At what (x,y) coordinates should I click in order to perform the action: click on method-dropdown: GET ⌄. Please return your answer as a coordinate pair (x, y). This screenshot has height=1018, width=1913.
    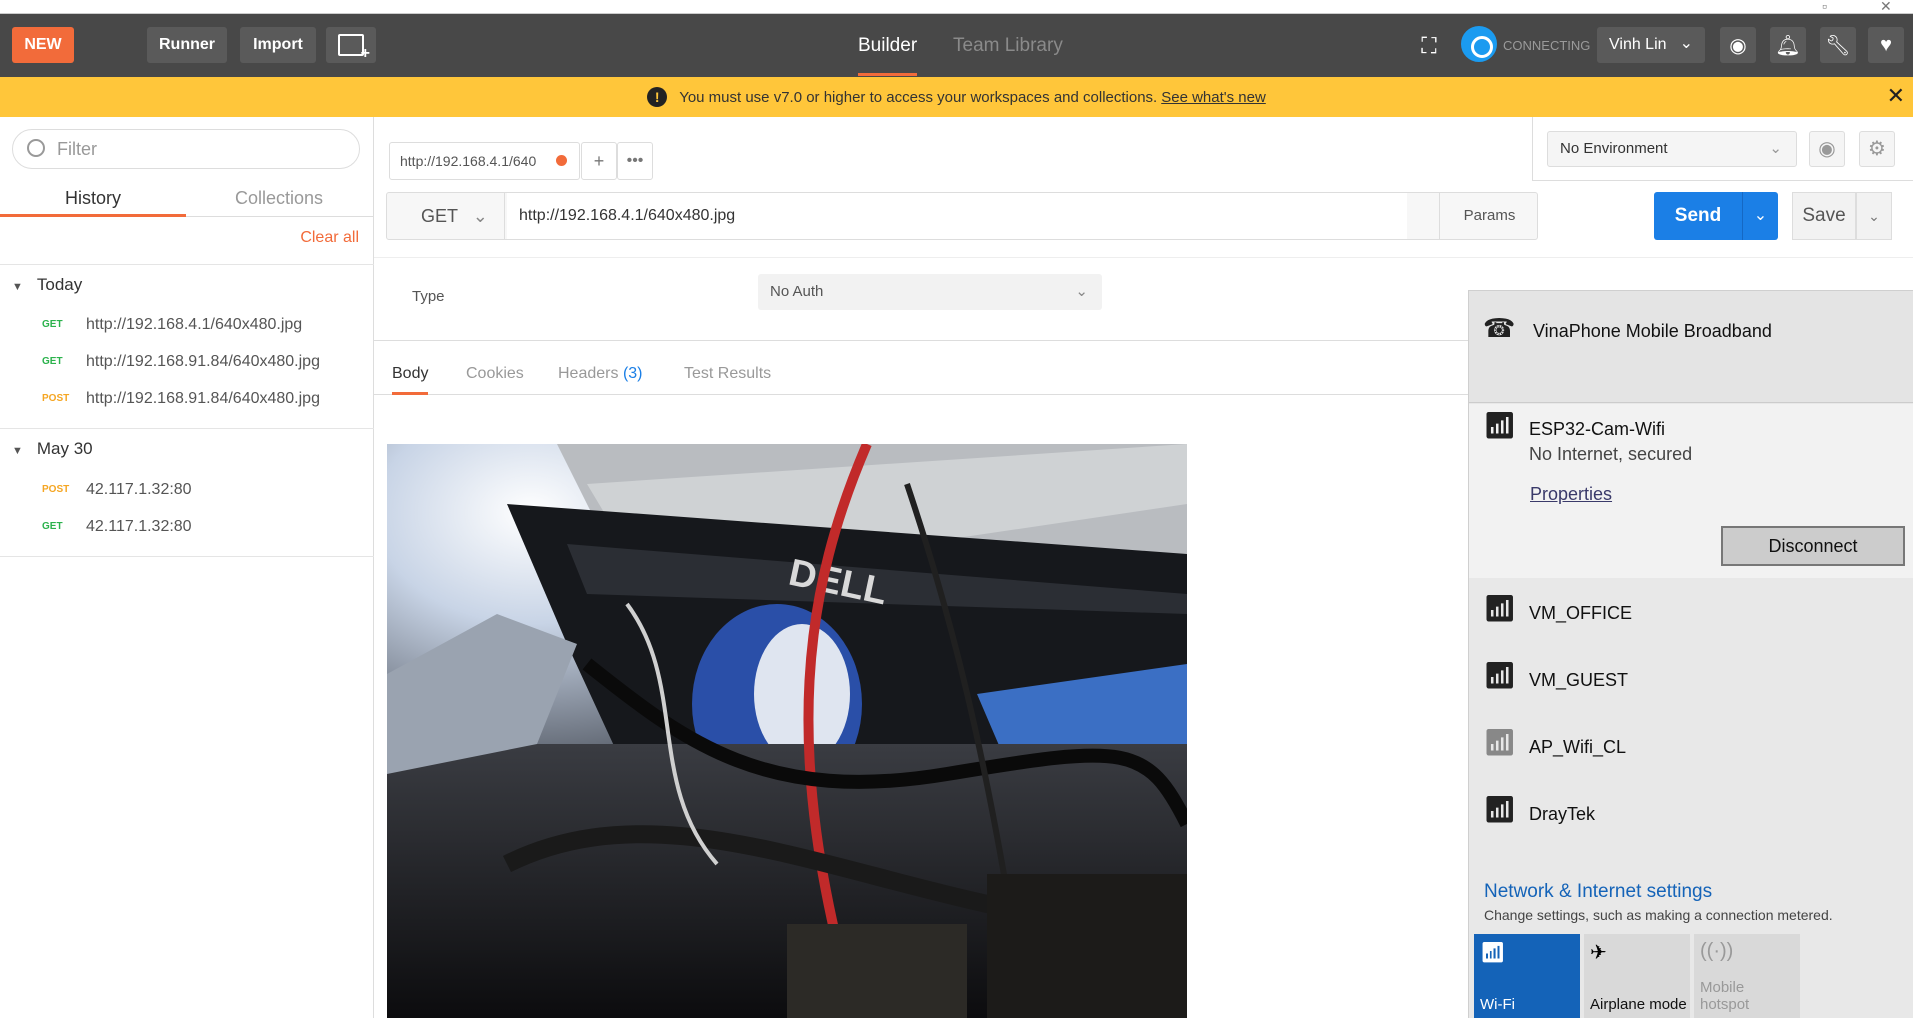
    Looking at the image, I should click on (446, 216).